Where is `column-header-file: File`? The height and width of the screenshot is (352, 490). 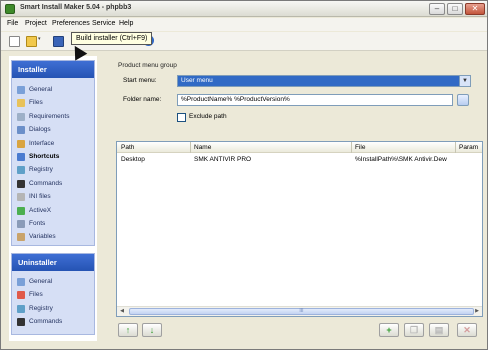 column-header-file: File is located at coordinates (360, 147).